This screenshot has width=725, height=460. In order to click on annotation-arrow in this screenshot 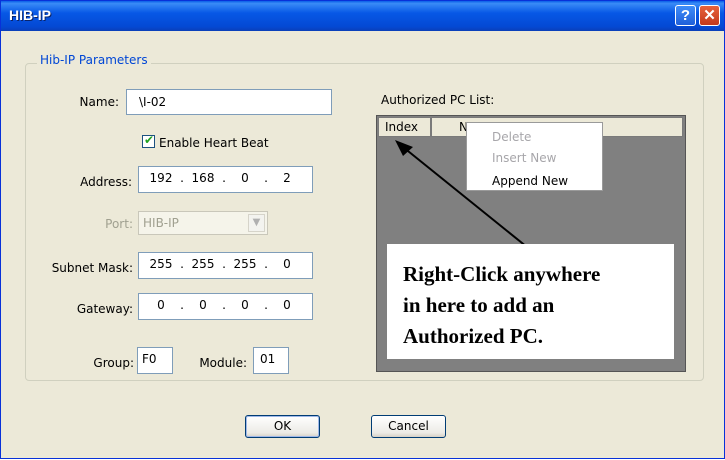, I will do `click(461, 194)`.